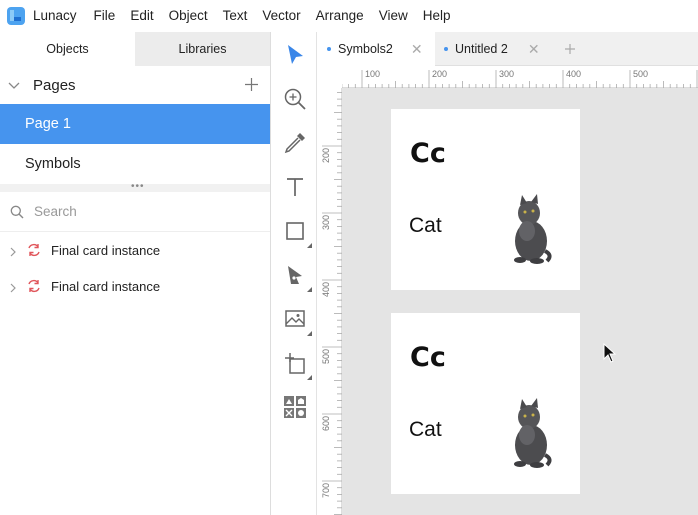  Describe the element at coordinates (610, 354) in the screenshot. I see `mouse-cursor-icon` at that location.